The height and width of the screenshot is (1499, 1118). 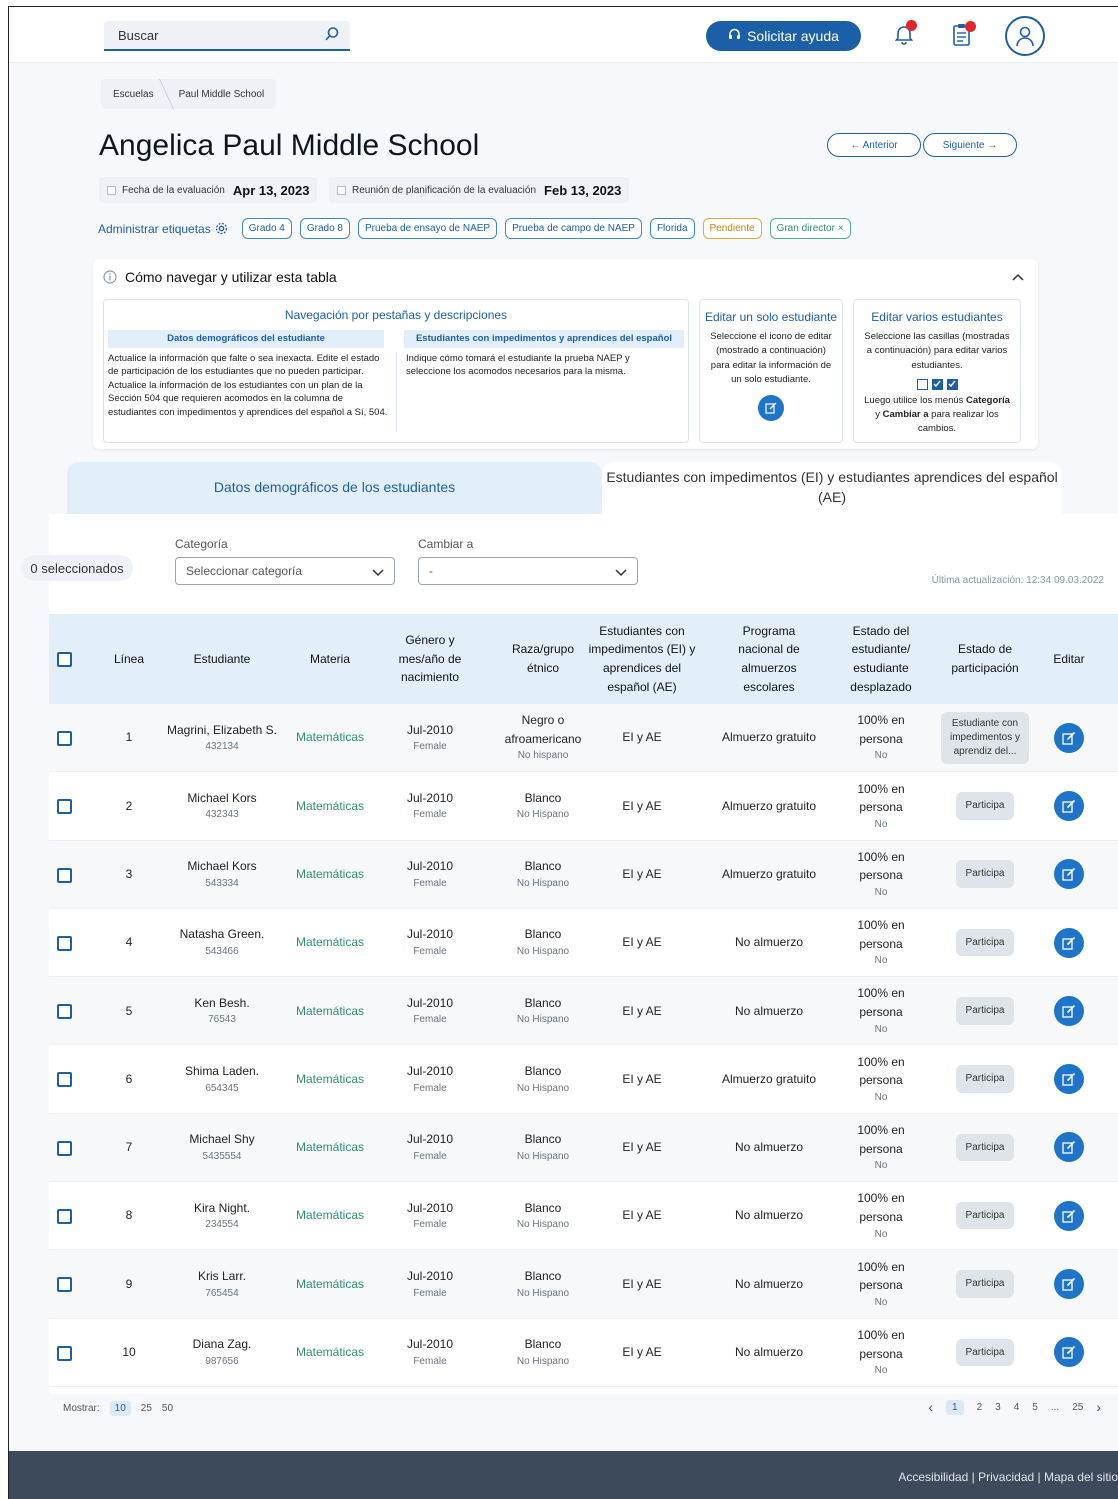 What do you see at coordinates (334, 488) in the screenshot?
I see `tab-demographics: Datos demográficos de los estudiantes` at bounding box center [334, 488].